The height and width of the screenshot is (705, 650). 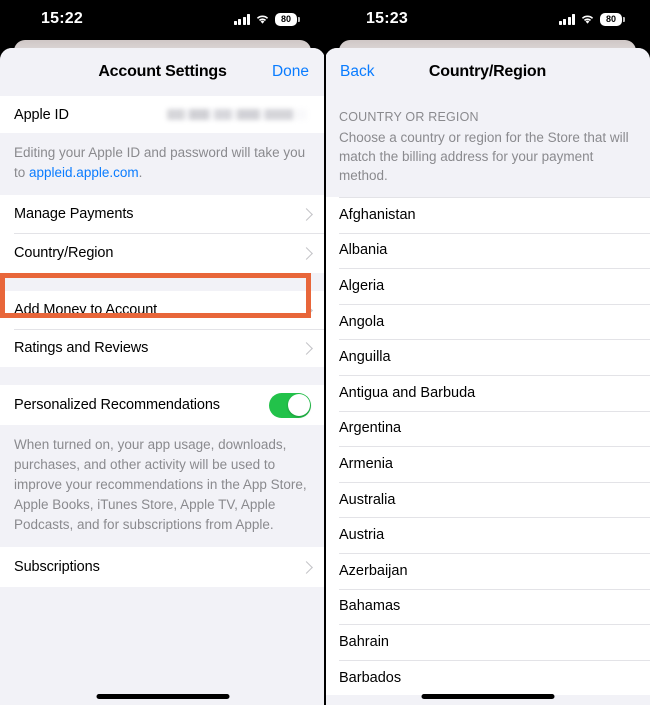 What do you see at coordinates (362, 321) in the screenshot?
I see `country-name: Angola` at bounding box center [362, 321].